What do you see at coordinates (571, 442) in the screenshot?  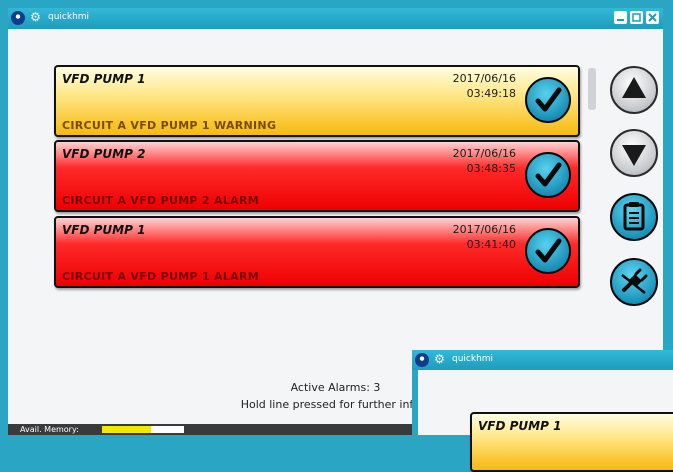 I see `alarm-row: VFD PUMP 1` at bounding box center [571, 442].